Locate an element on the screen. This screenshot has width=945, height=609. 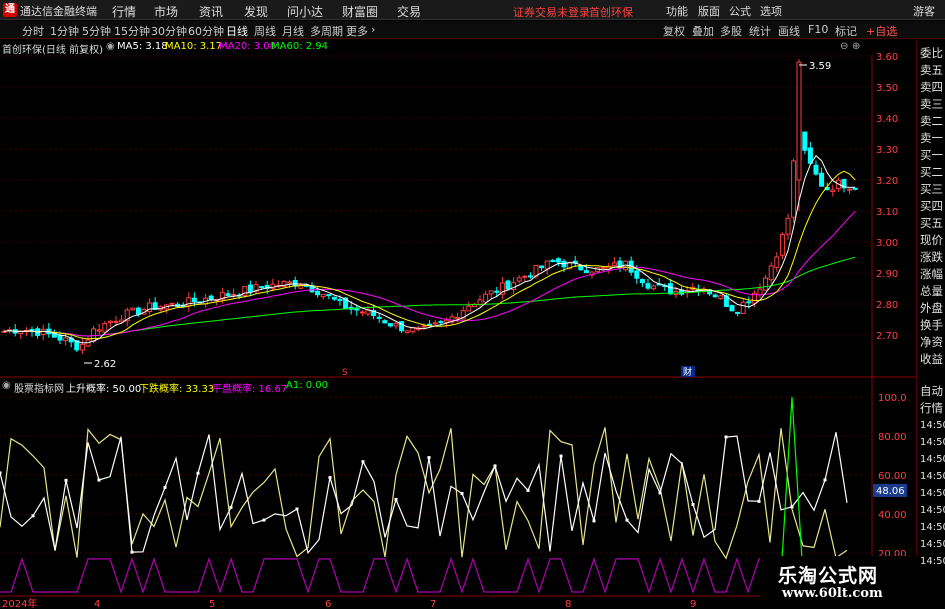
menu-zixun: 资讯 is located at coordinates (211, 11).